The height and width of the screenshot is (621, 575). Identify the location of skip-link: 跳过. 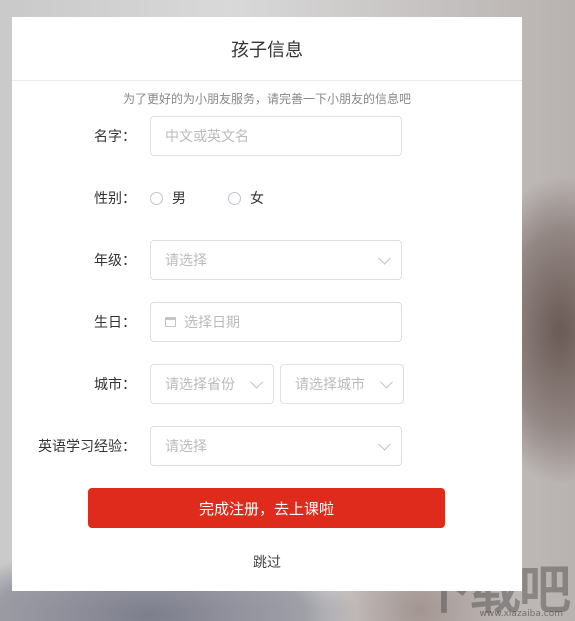
(267, 562).